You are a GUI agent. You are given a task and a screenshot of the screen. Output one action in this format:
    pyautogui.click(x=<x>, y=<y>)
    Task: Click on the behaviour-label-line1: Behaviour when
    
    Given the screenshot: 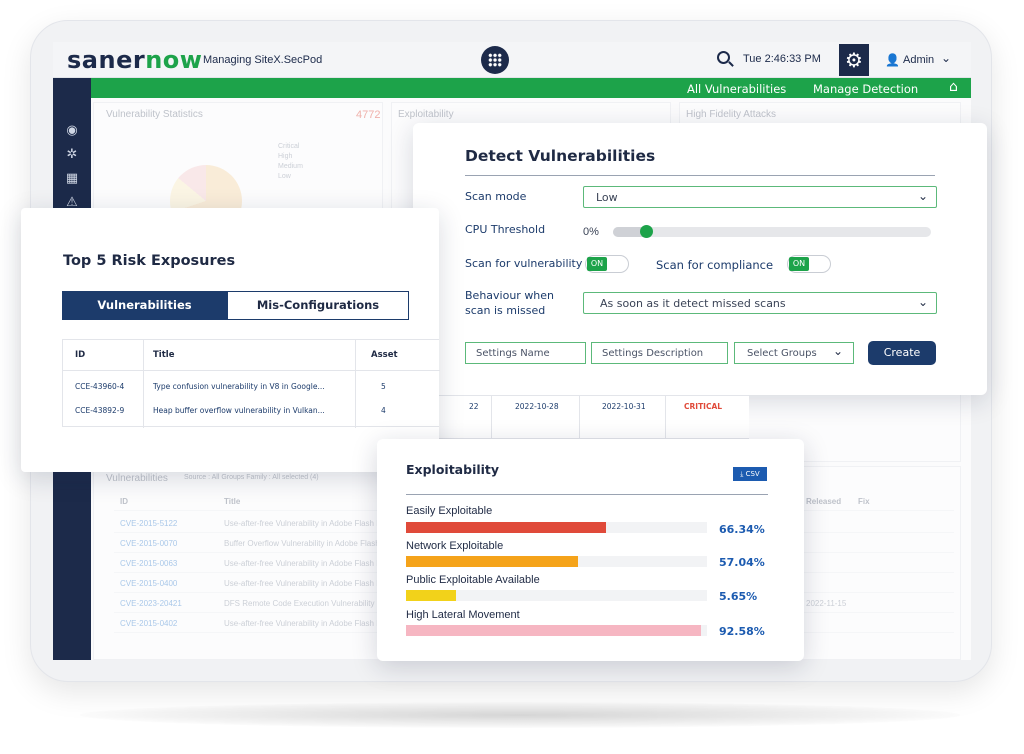 What is the action you would take?
    pyautogui.click(x=510, y=295)
    